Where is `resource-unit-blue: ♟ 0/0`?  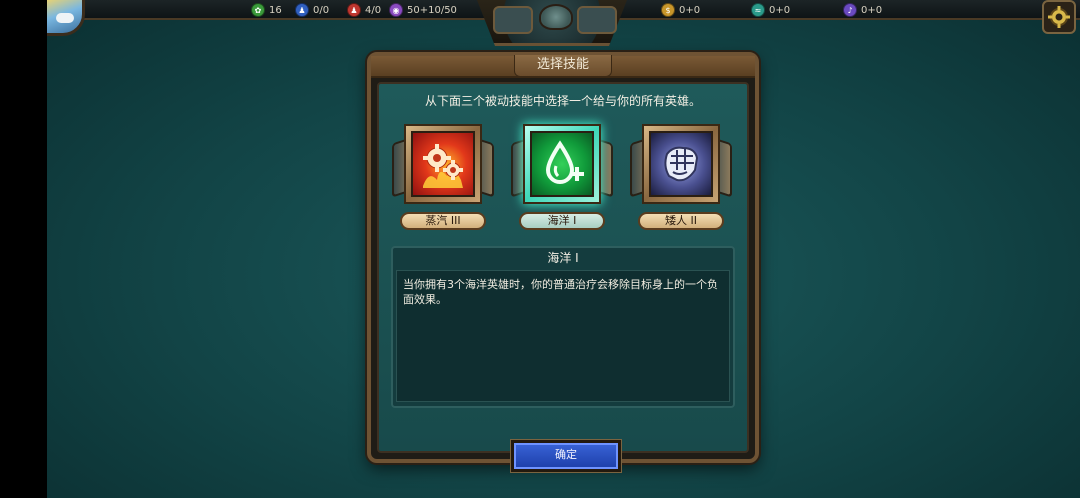
resource-unit-blue: ♟ 0/0 is located at coordinates (312, 10).